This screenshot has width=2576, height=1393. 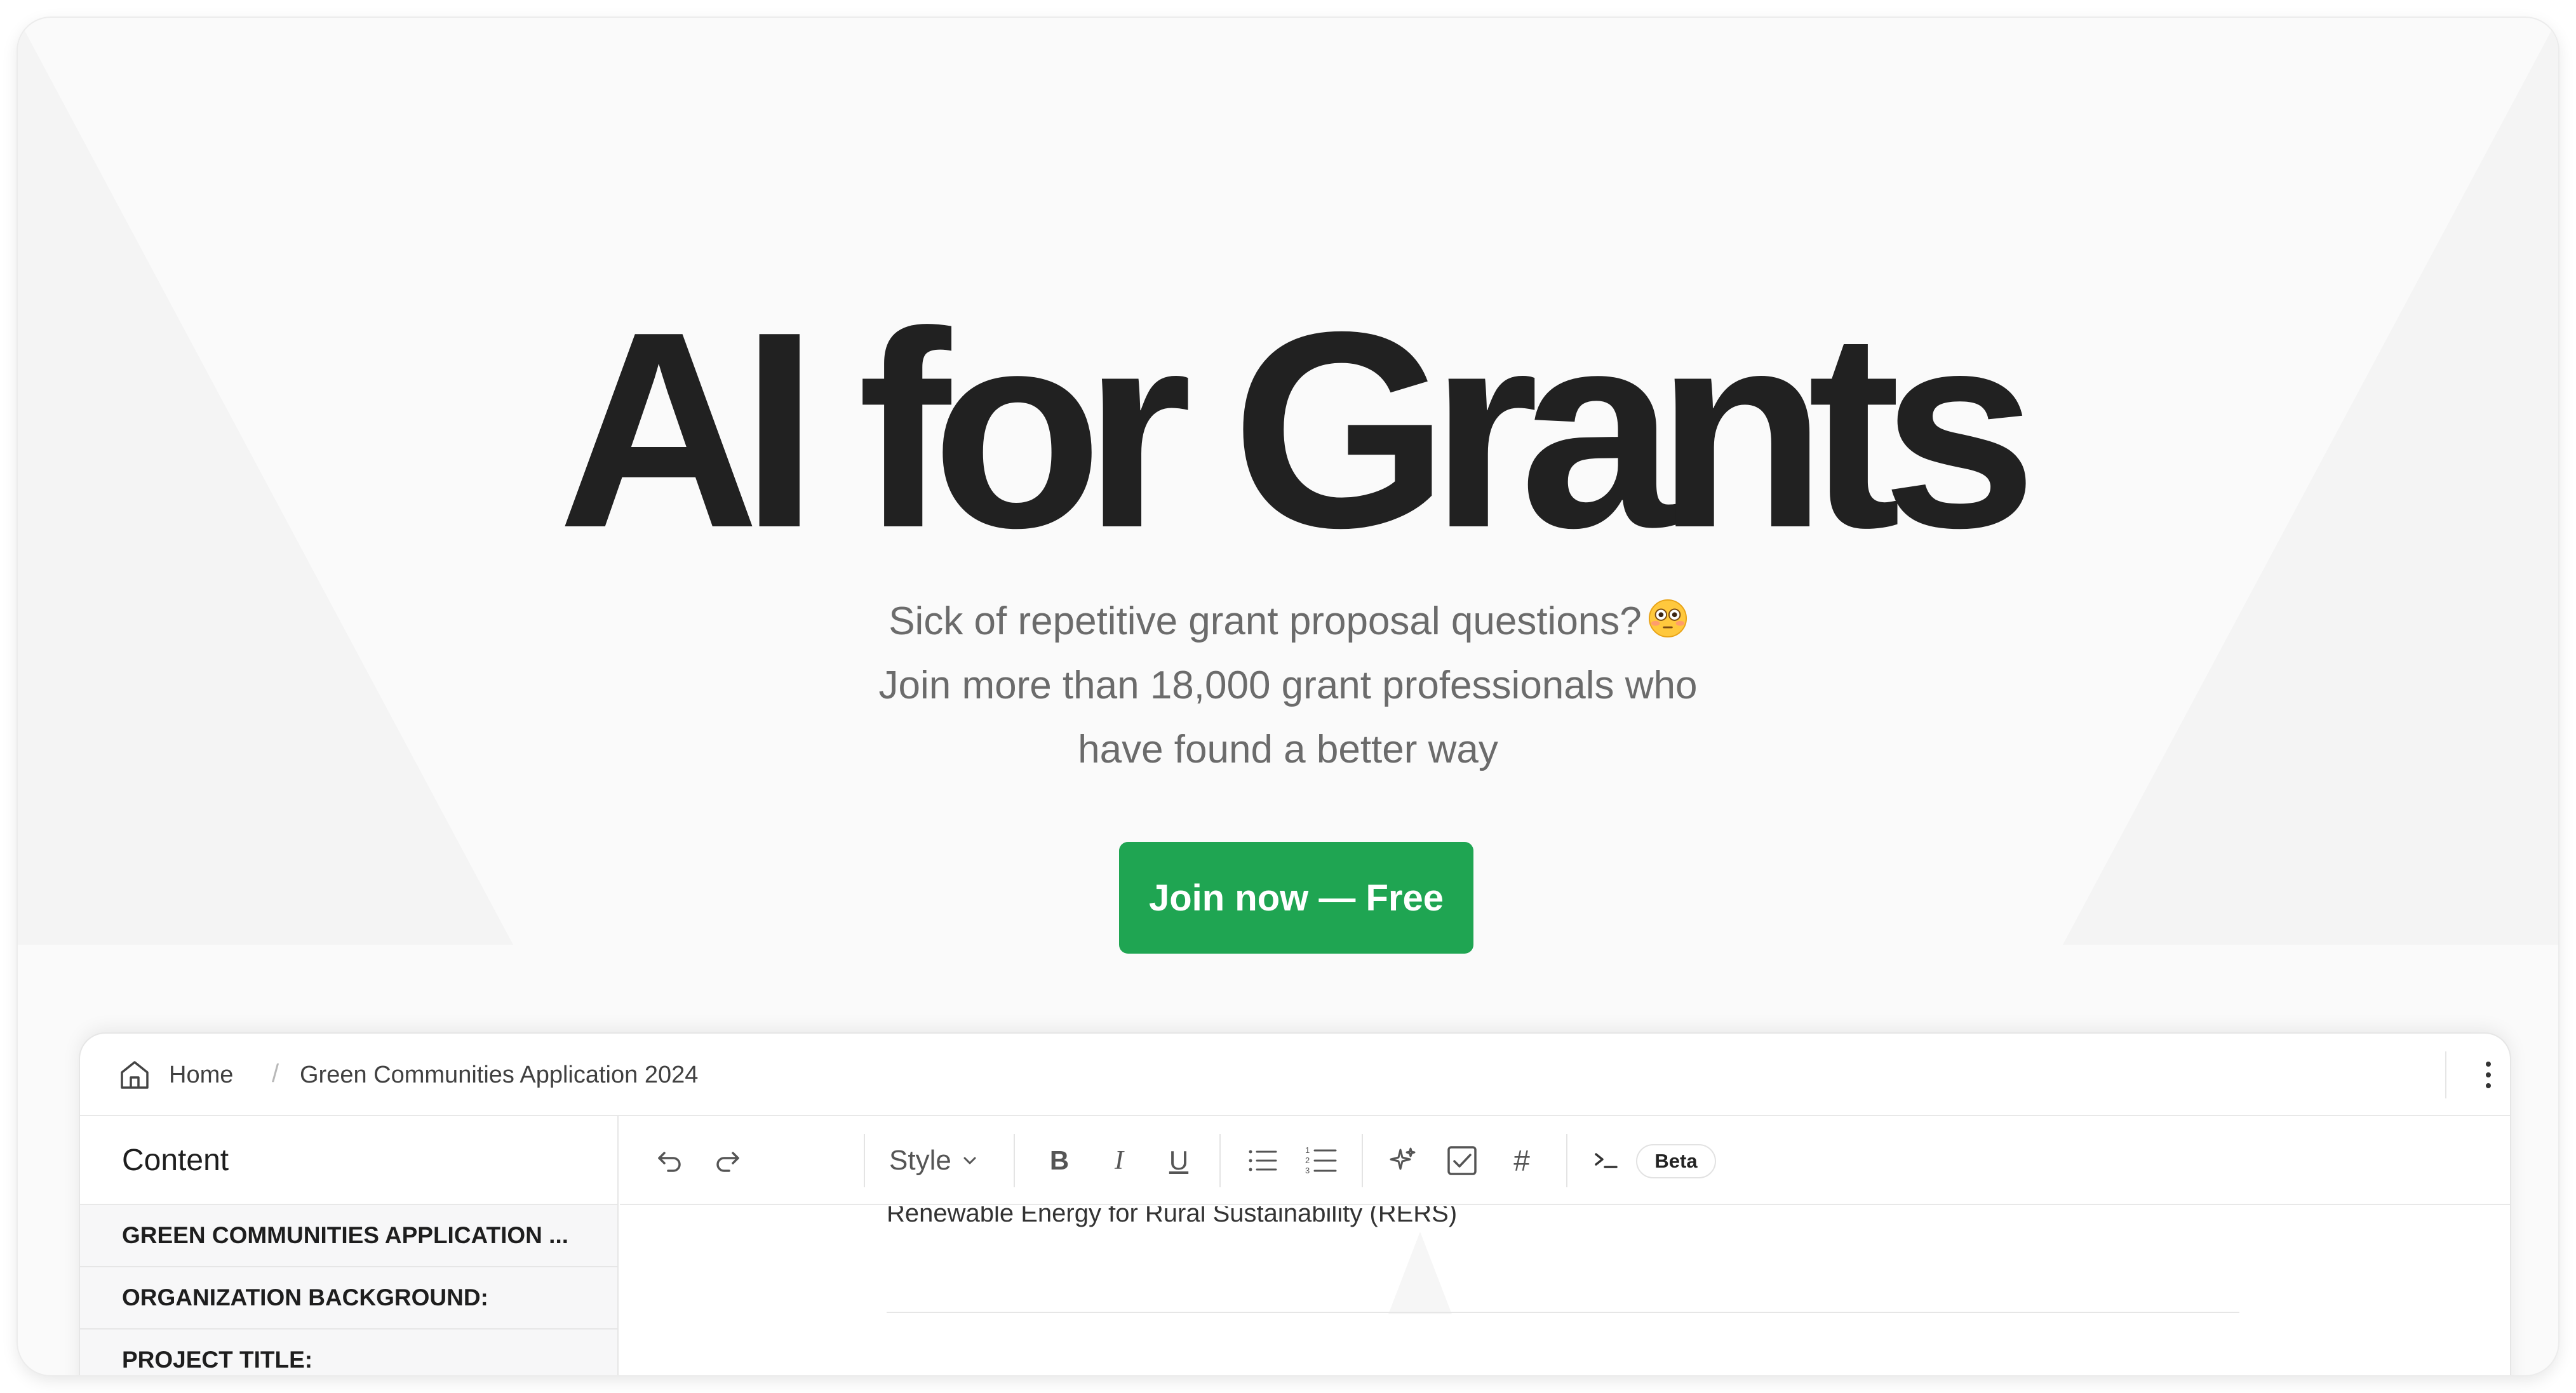 I want to click on chevron-down-icon, so click(x=969, y=1161).